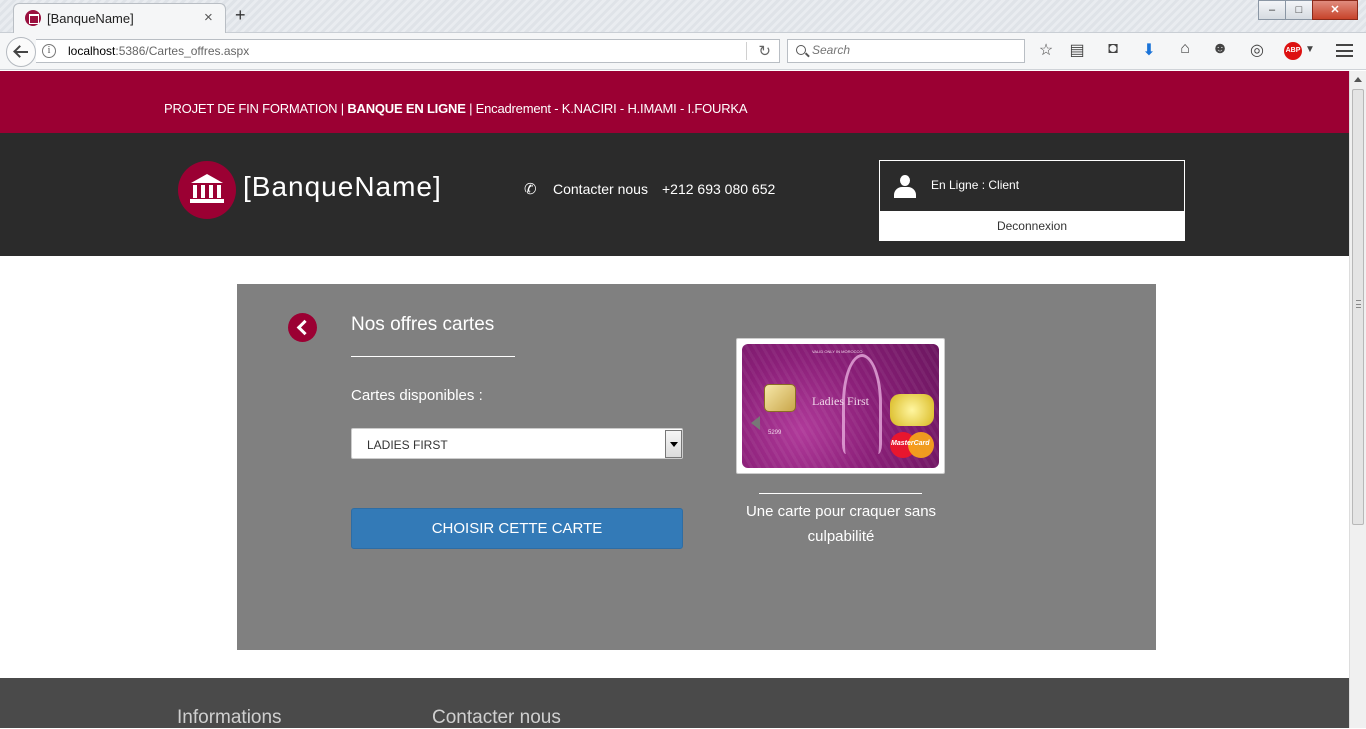  Describe the element at coordinates (912, 410) in the screenshot. I see `hologram-icon` at that location.